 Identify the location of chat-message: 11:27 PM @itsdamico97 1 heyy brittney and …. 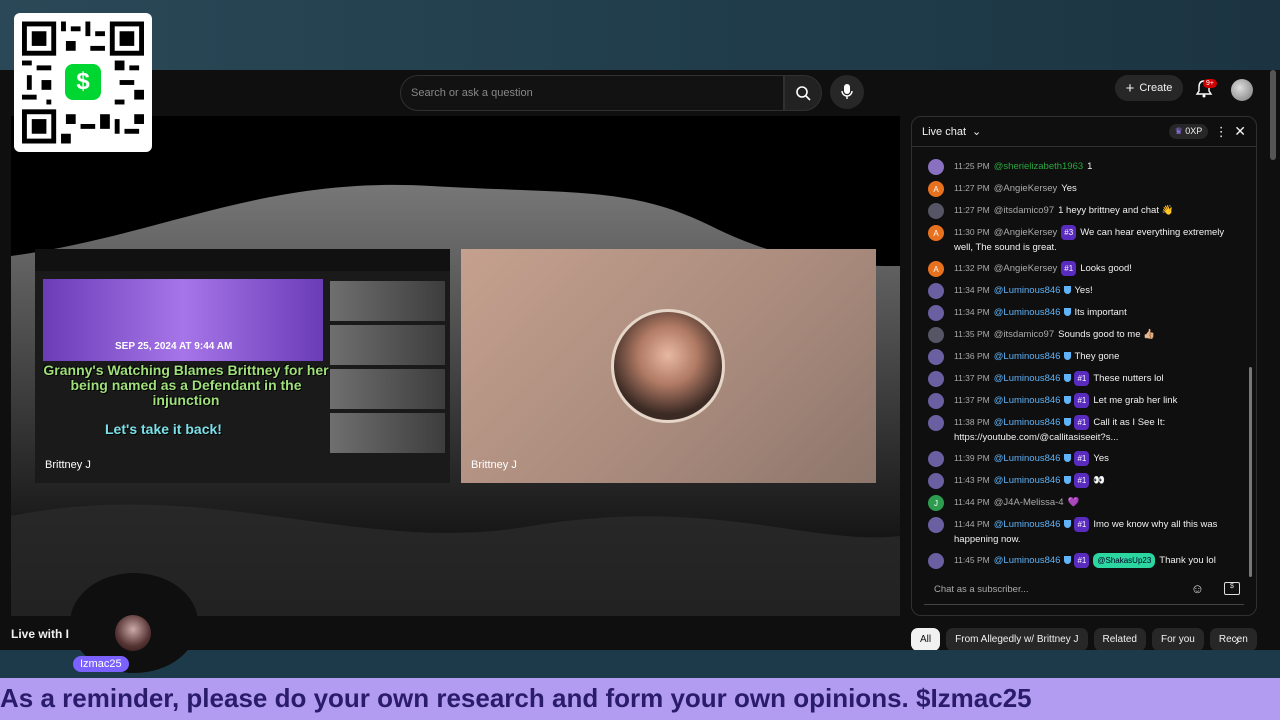
(1085, 211).